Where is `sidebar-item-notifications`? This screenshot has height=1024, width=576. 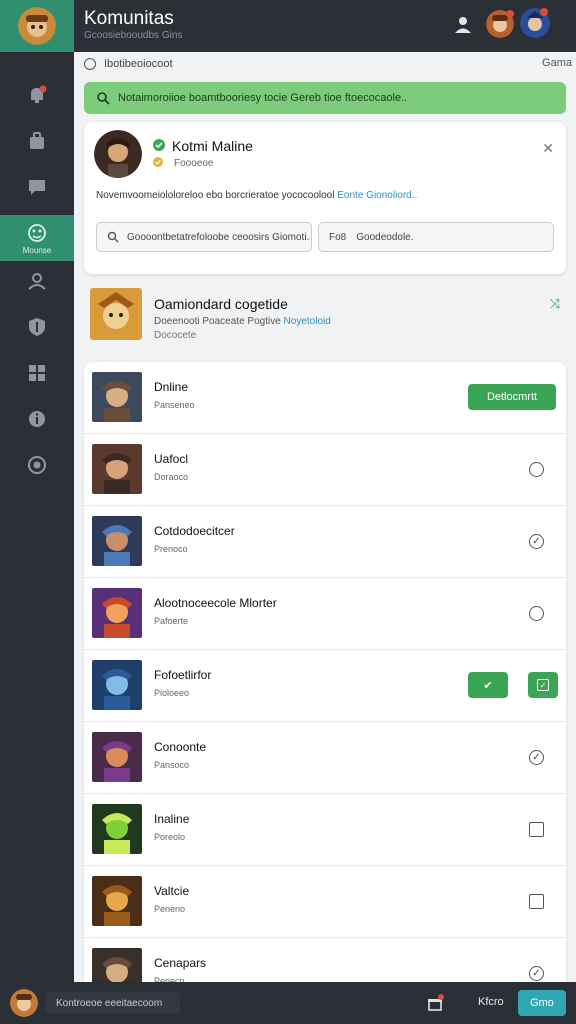
sidebar-item-notifications is located at coordinates (37, 95).